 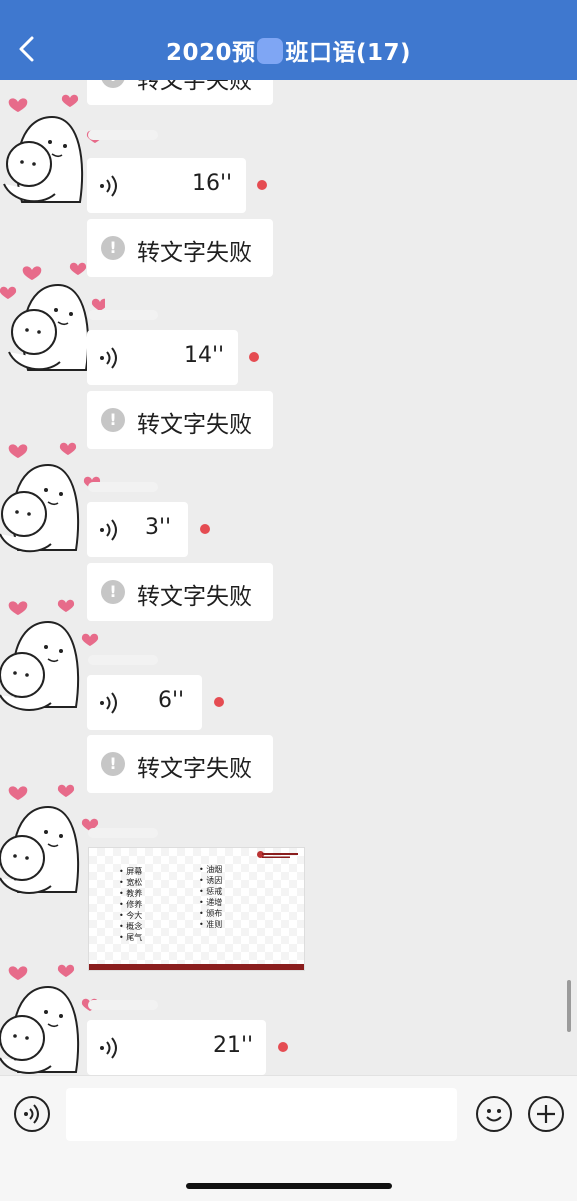 What do you see at coordinates (233, 1045) in the screenshot?
I see `voice-duration: 21''` at bounding box center [233, 1045].